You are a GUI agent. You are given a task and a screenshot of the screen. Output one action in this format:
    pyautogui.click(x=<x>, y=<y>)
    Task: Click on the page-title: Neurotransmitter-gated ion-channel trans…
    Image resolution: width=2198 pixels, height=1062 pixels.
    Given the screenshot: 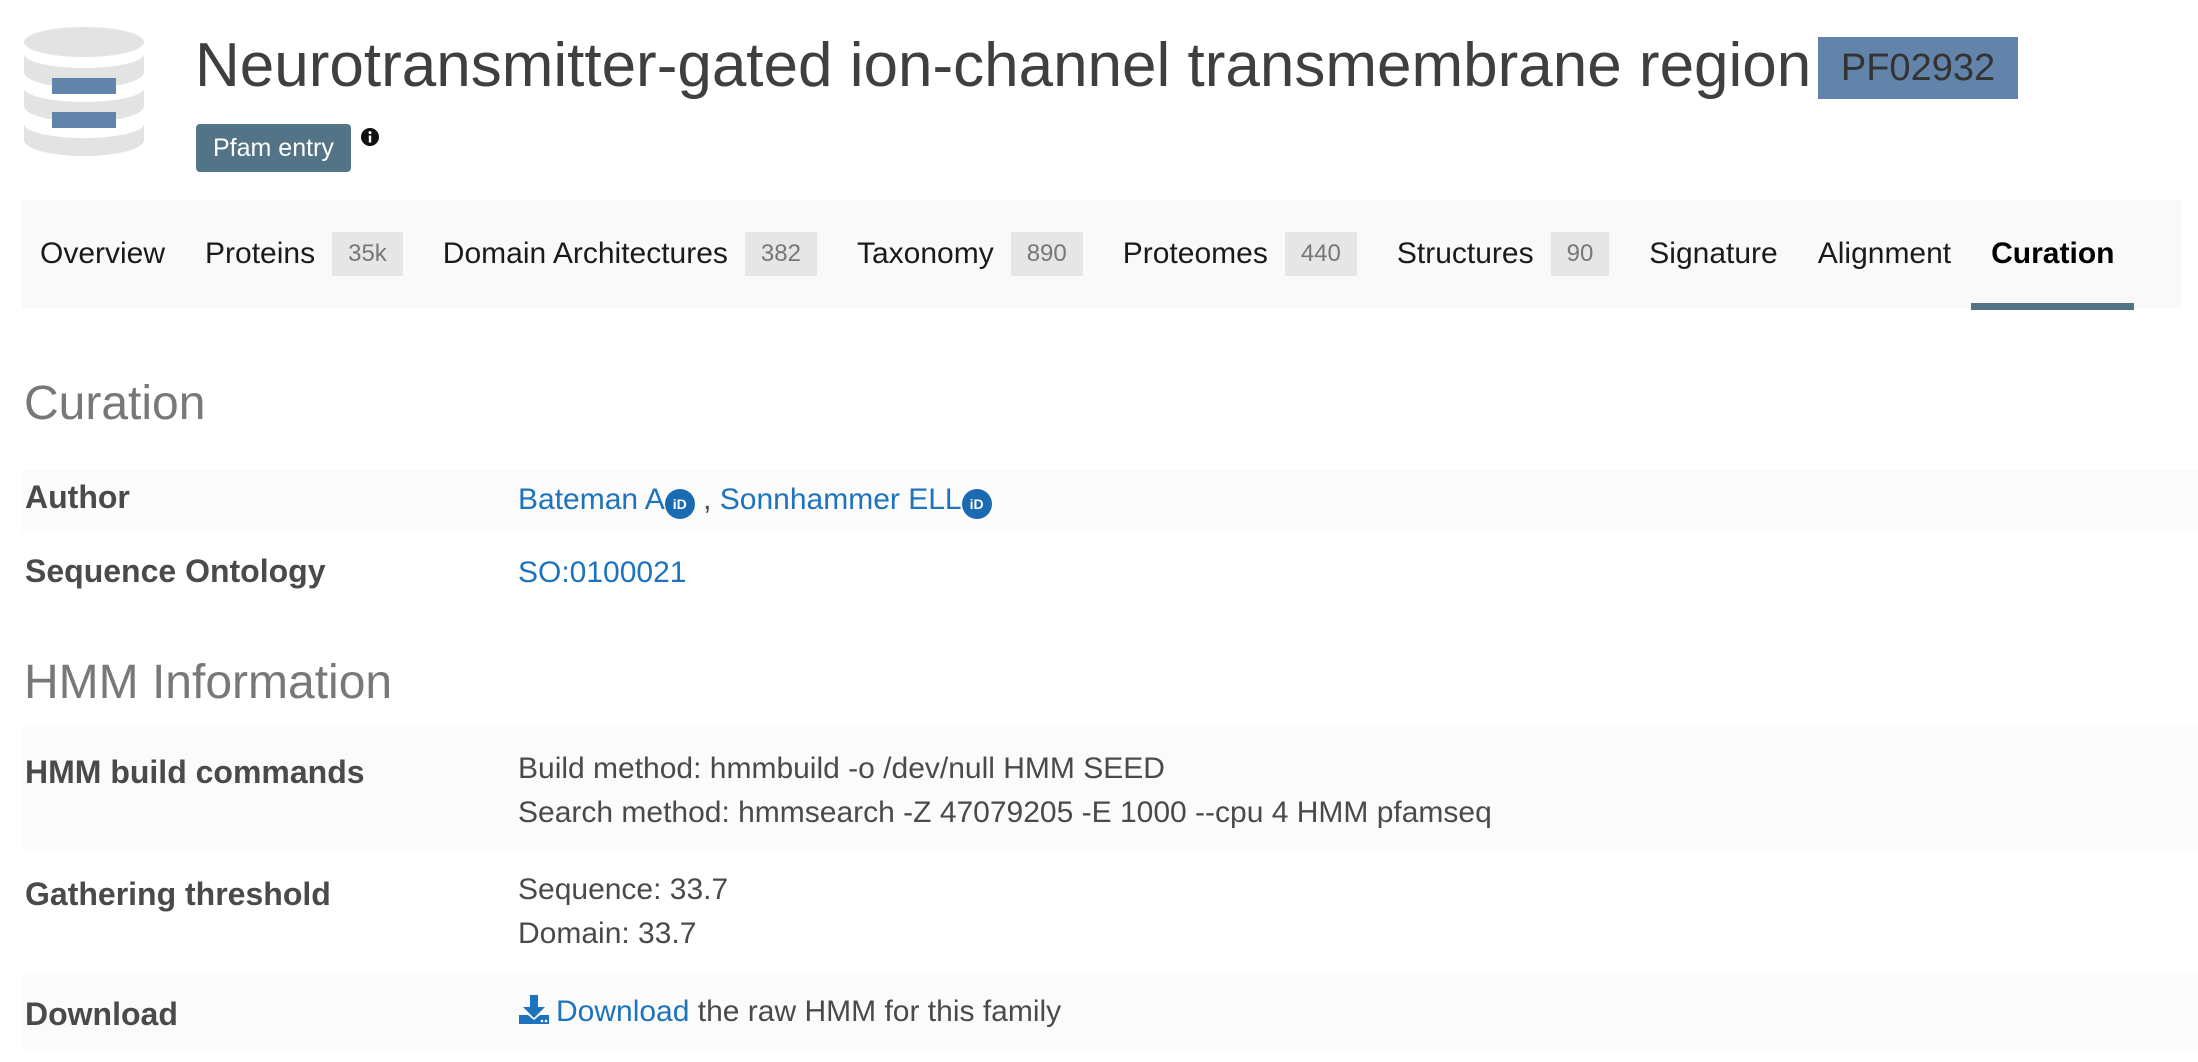 What is the action you would take?
    pyautogui.click(x=1003, y=65)
    